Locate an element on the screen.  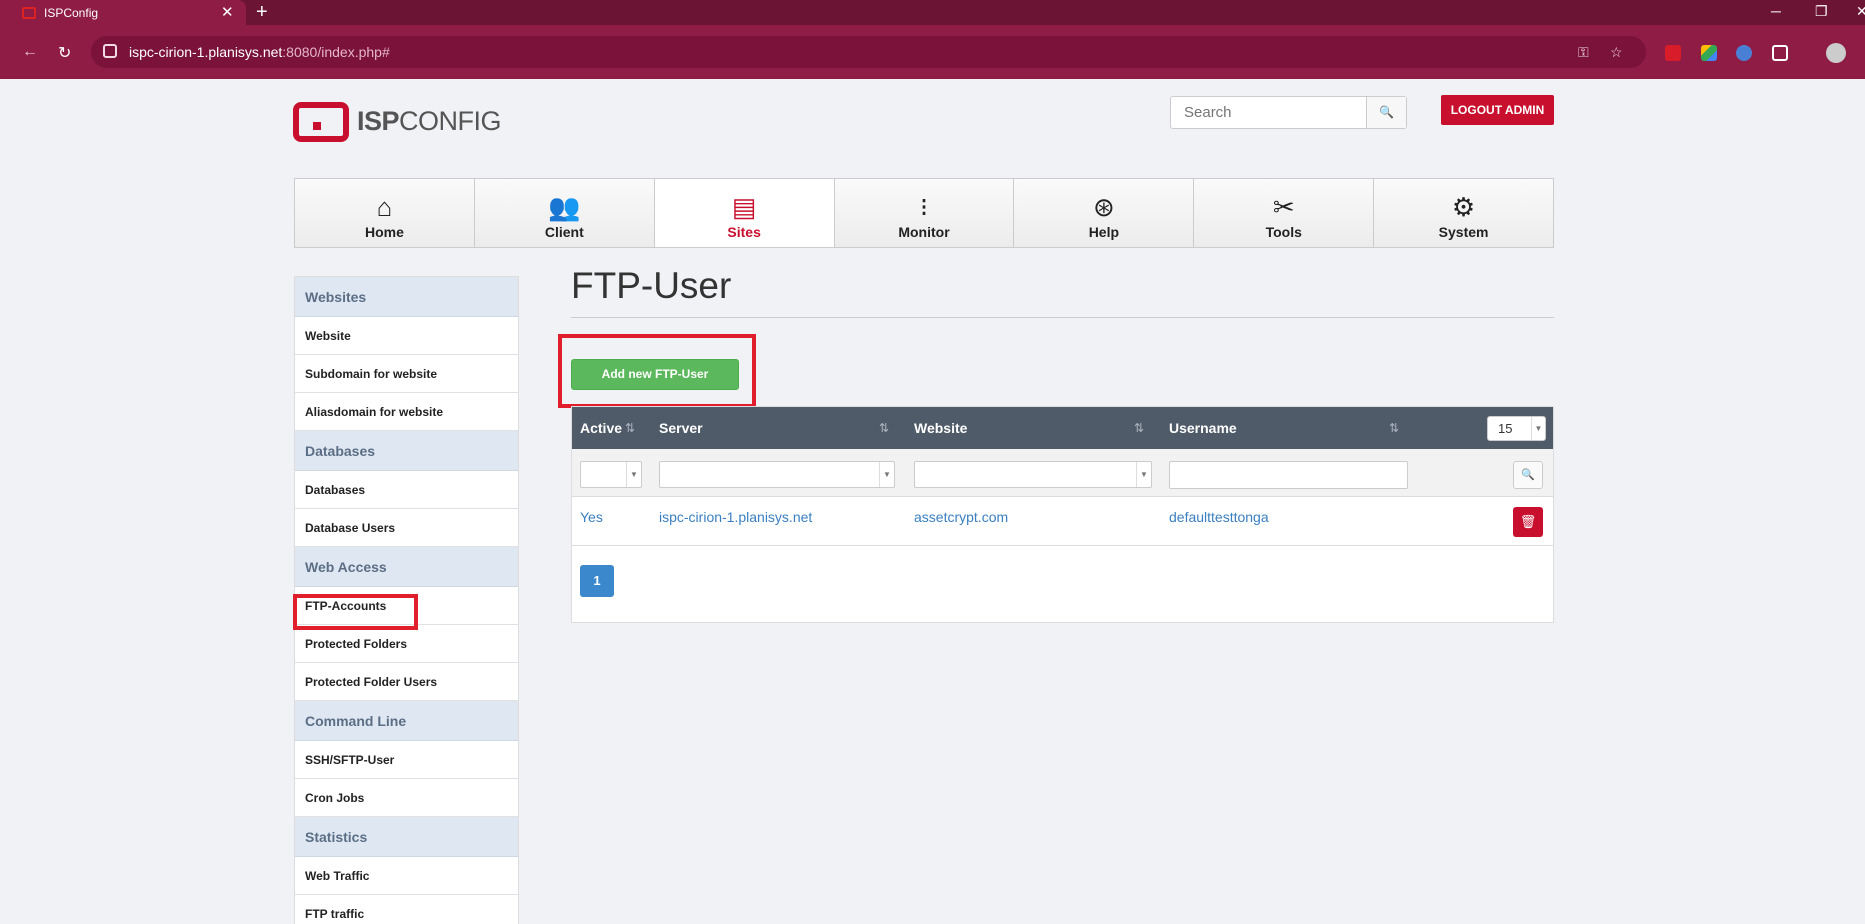
users-icon: 👥 is located at coordinates (564, 207).